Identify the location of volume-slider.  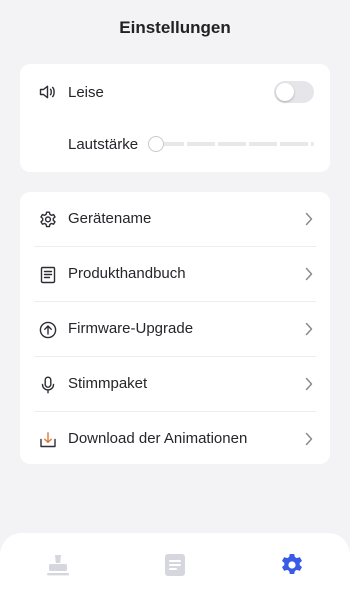
(231, 144).